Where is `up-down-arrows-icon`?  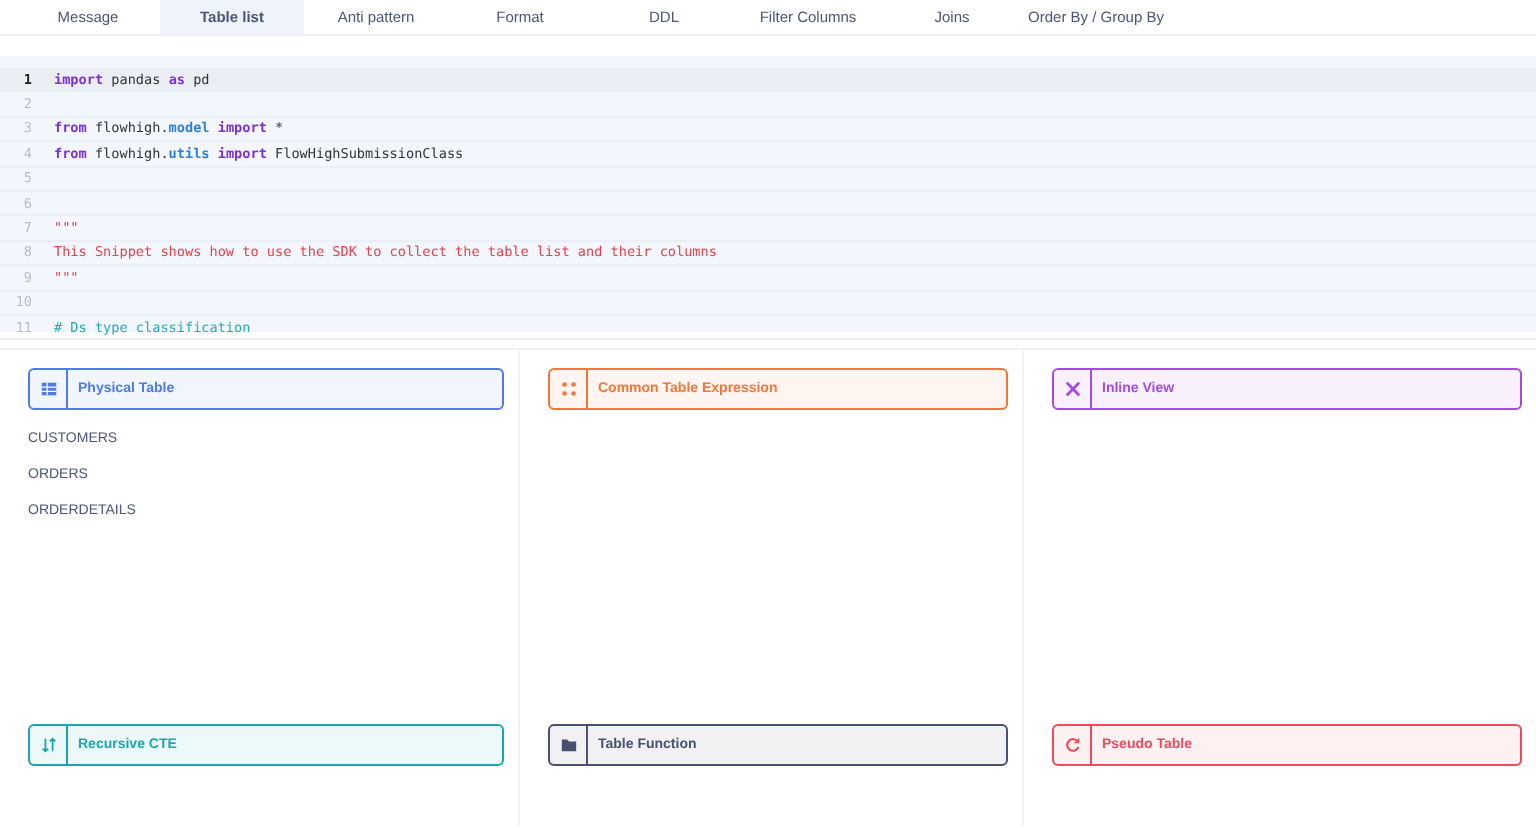
up-down-arrows-icon is located at coordinates (48, 745).